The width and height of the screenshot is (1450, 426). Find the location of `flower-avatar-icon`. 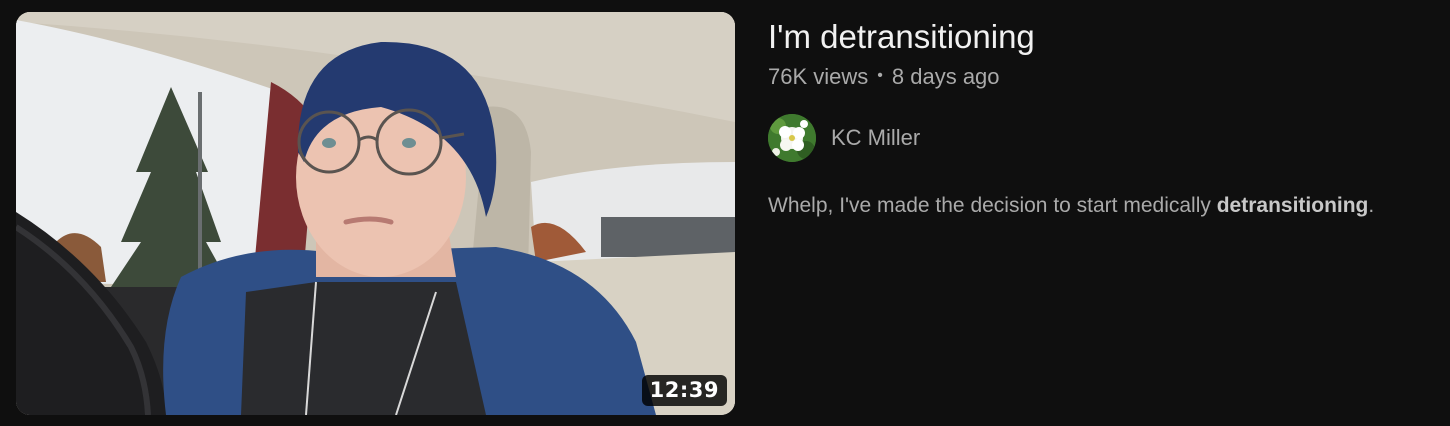

flower-avatar-icon is located at coordinates (792, 138).